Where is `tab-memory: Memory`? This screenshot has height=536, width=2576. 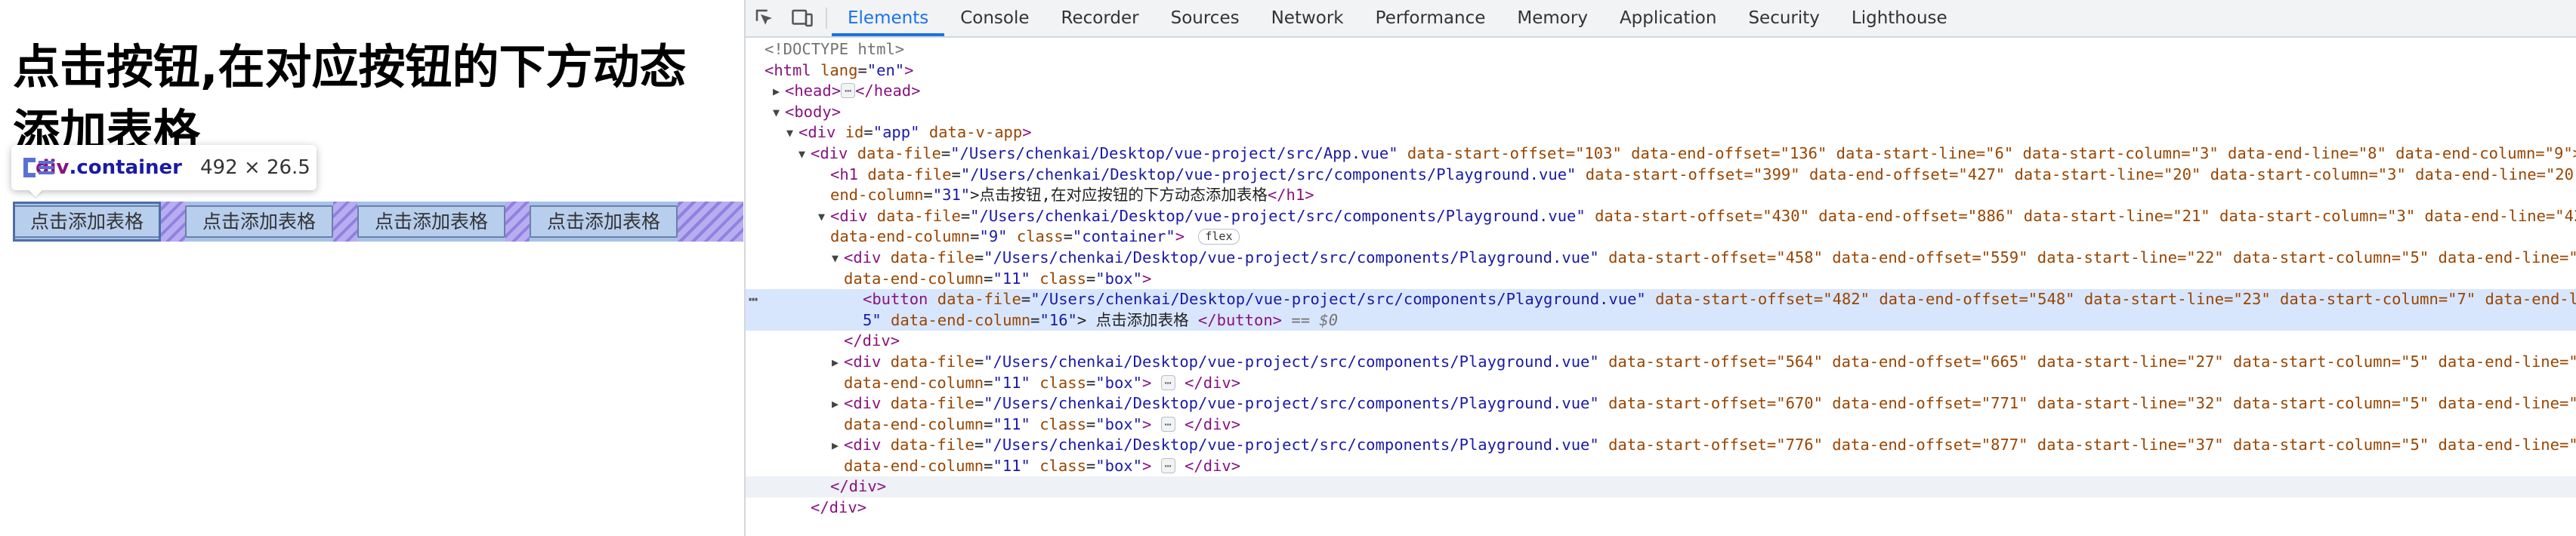 tab-memory: Memory is located at coordinates (1552, 18).